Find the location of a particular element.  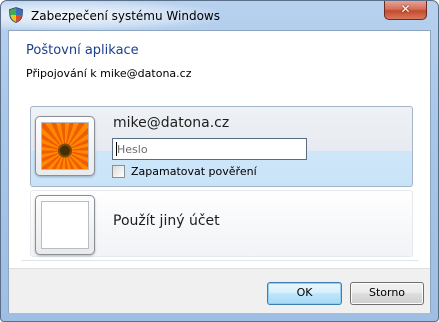

user-picture-frame-blank is located at coordinates (65, 225).